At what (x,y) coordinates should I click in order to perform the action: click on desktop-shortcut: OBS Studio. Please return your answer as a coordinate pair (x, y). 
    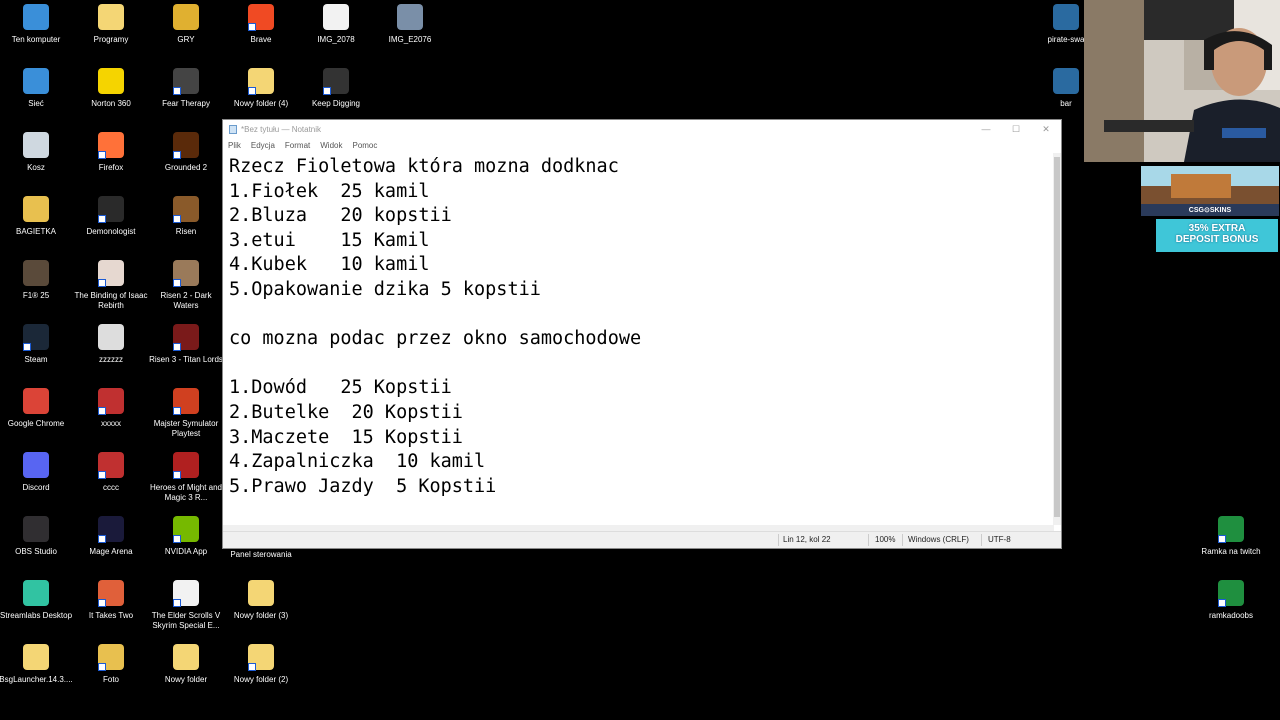
    Looking at the image, I should click on (37, 534).